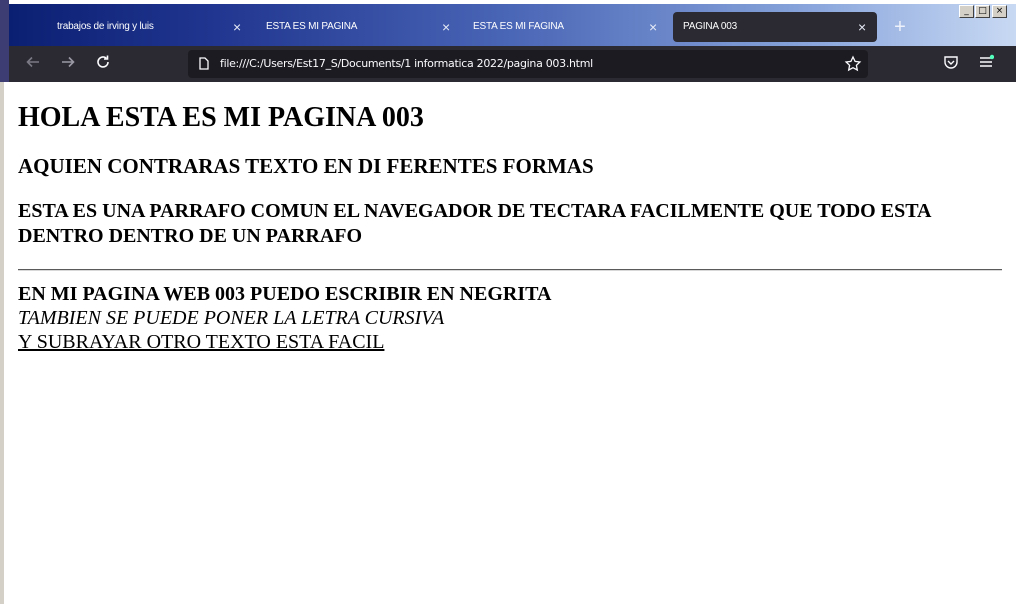 This screenshot has width=1016, height=604. I want to click on tab-label: PAGINA 003, so click(710, 26).